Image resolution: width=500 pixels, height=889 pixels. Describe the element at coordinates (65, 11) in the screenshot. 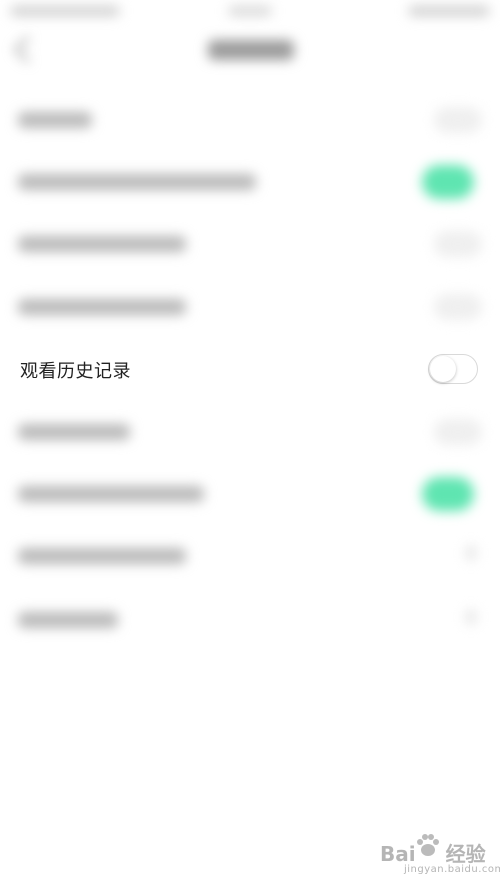

I see `status-carrier` at that location.